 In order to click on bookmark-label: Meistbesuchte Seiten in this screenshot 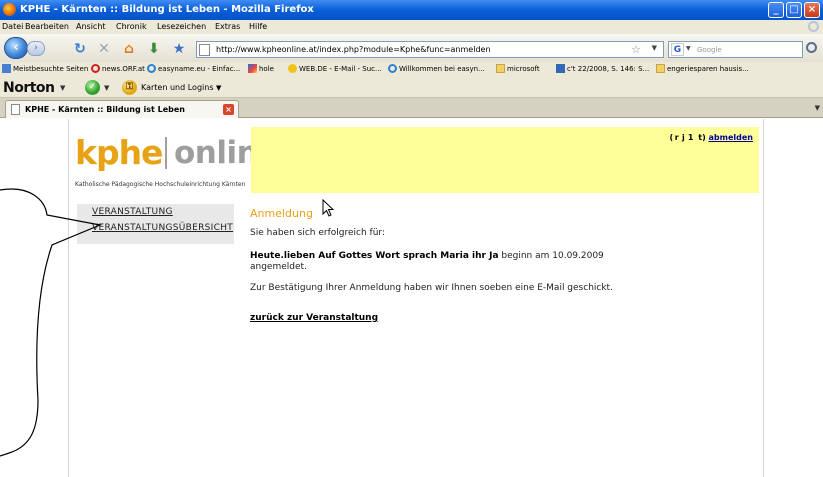, I will do `click(51, 69)`.